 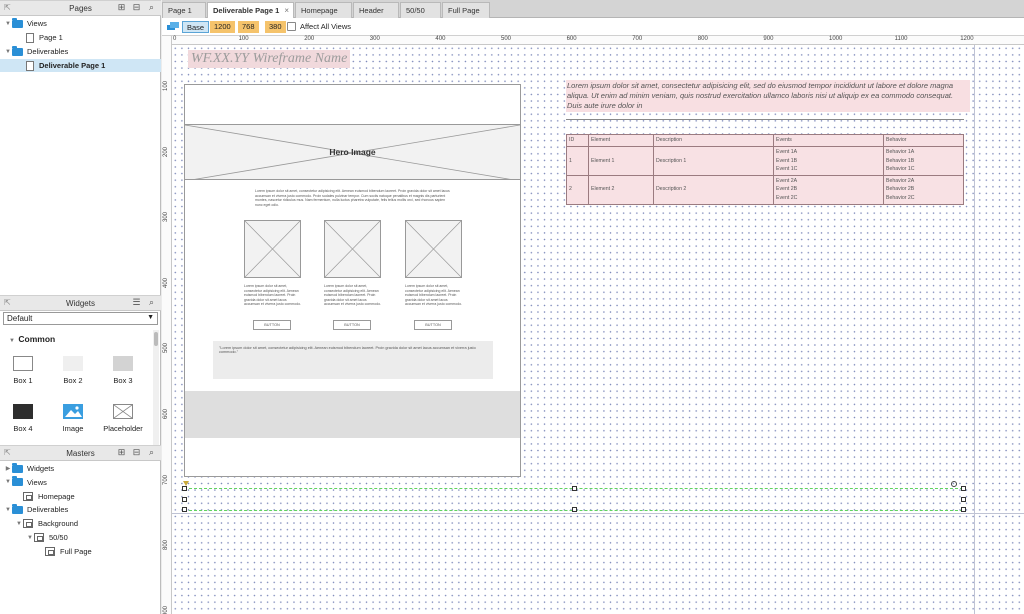 What do you see at coordinates (286, 10) in the screenshot?
I see `close-icon: ×` at bounding box center [286, 10].